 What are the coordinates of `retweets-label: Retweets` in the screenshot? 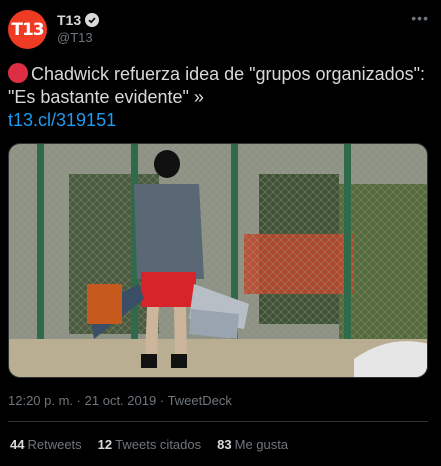 It's located at (54, 444).